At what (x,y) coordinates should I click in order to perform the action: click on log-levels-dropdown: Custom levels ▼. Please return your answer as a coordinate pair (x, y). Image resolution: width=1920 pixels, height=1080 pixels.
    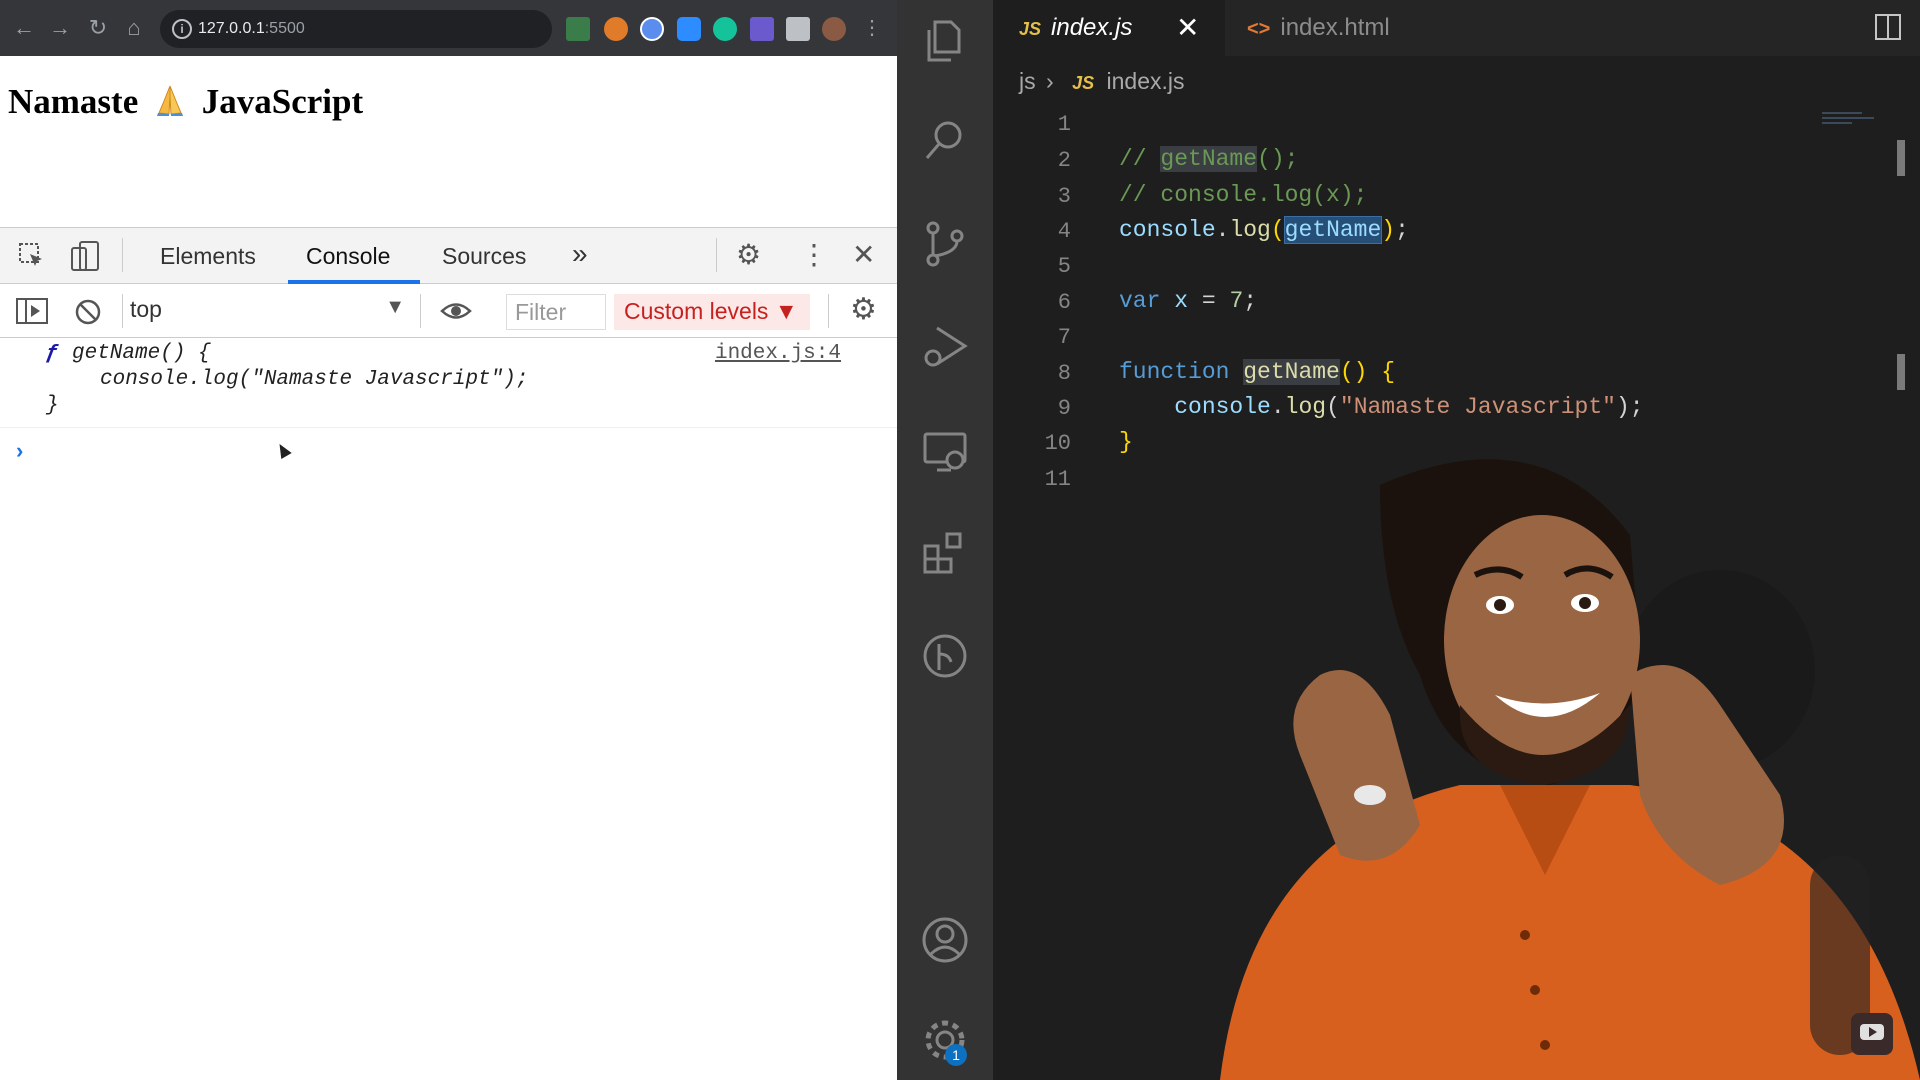
    Looking at the image, I should click on (712, 312).